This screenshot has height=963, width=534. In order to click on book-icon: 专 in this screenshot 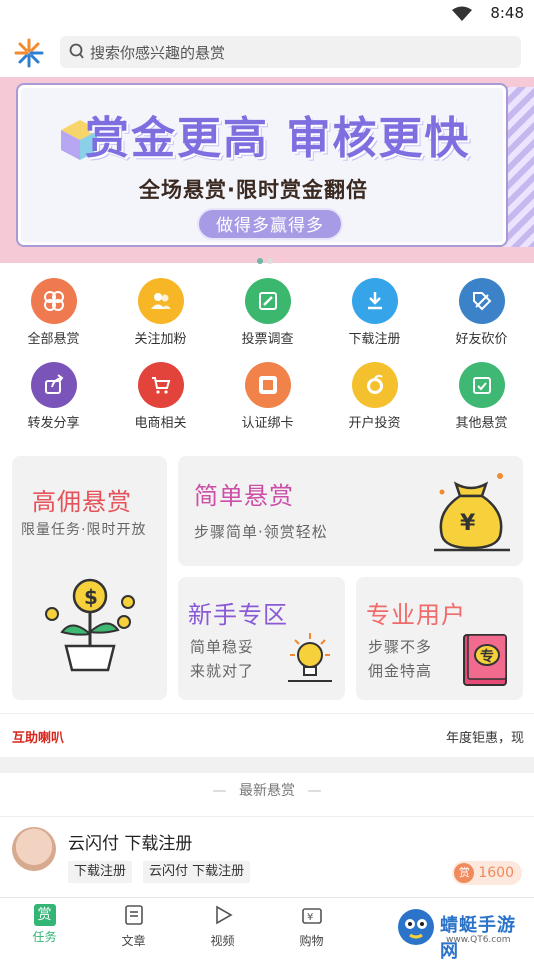, I will do `click(485, 660)`.